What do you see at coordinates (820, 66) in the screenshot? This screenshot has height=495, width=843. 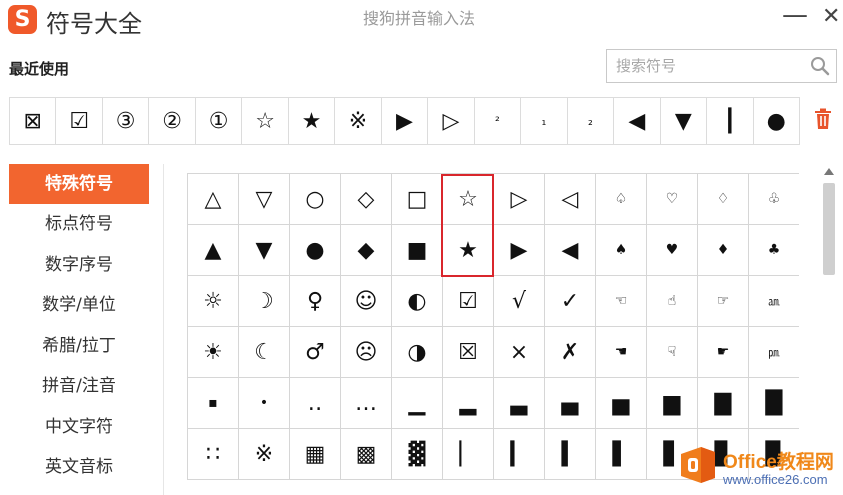 I see `search-icon` at bounding box center [820, 66].